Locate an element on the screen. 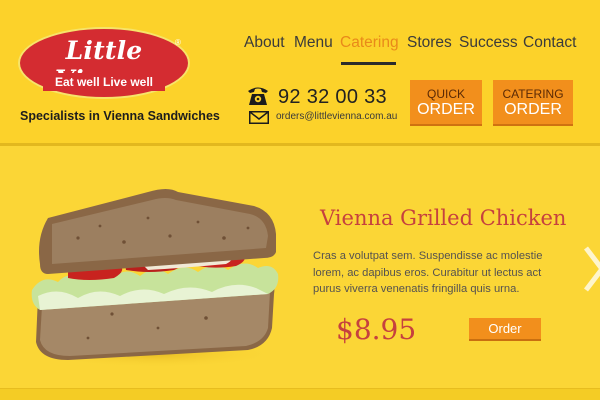 The image size is (600, 400). nav-contact: Contact is located at coordinates (549, 43).